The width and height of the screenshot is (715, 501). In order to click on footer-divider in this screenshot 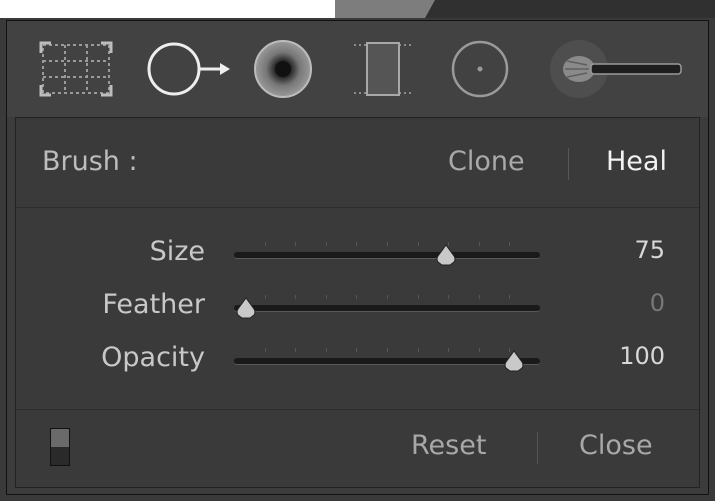, I will do `click(537, 448)`.